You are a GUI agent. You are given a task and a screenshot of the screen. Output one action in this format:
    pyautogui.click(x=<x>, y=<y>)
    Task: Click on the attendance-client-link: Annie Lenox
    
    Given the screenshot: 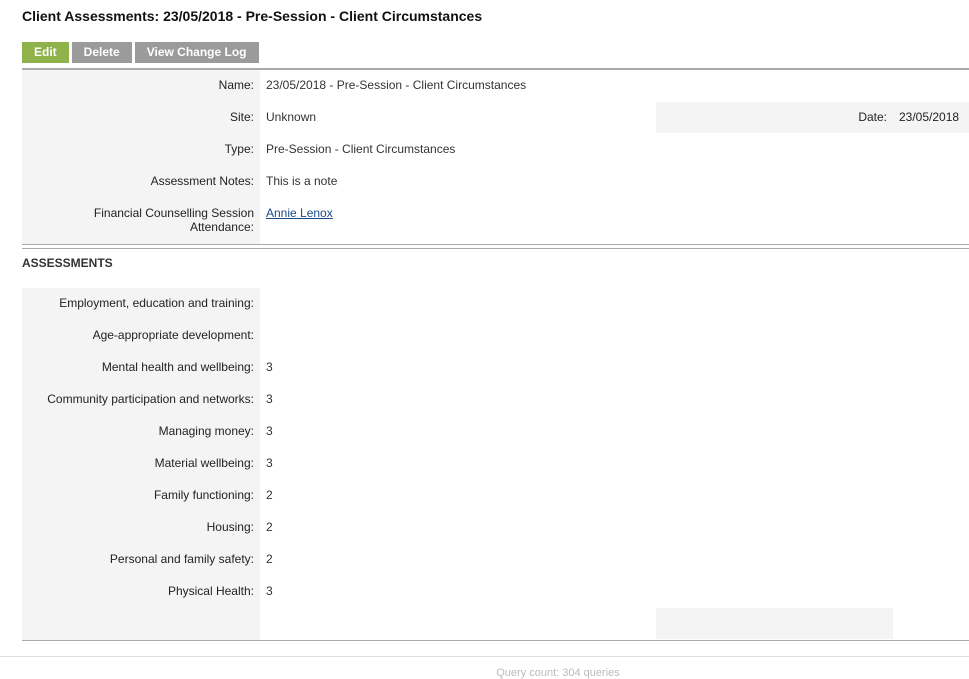 What is the action you would take?
    pyautogui.click(x=299, y=213)
    